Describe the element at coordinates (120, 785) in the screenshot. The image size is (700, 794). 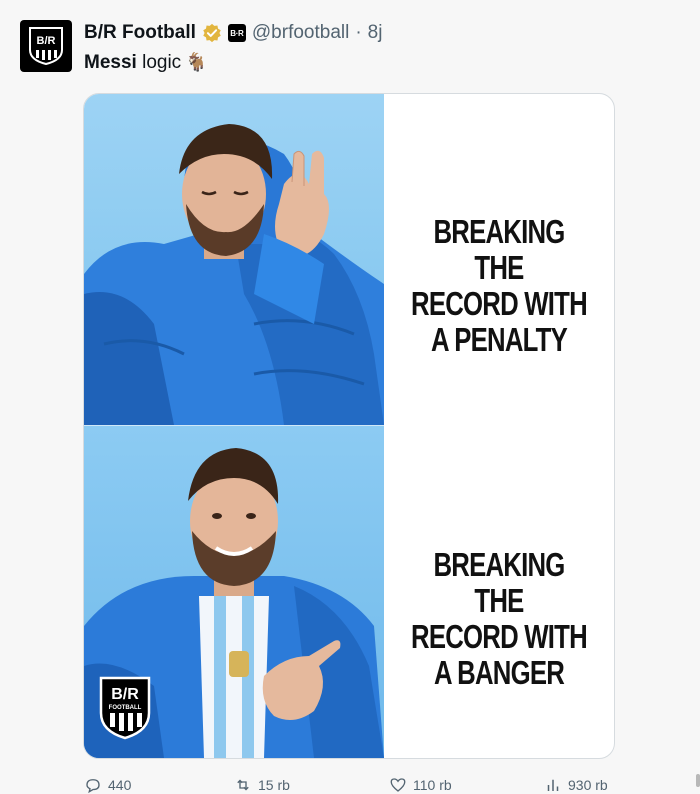
I see `reply-count: 440` at that location.